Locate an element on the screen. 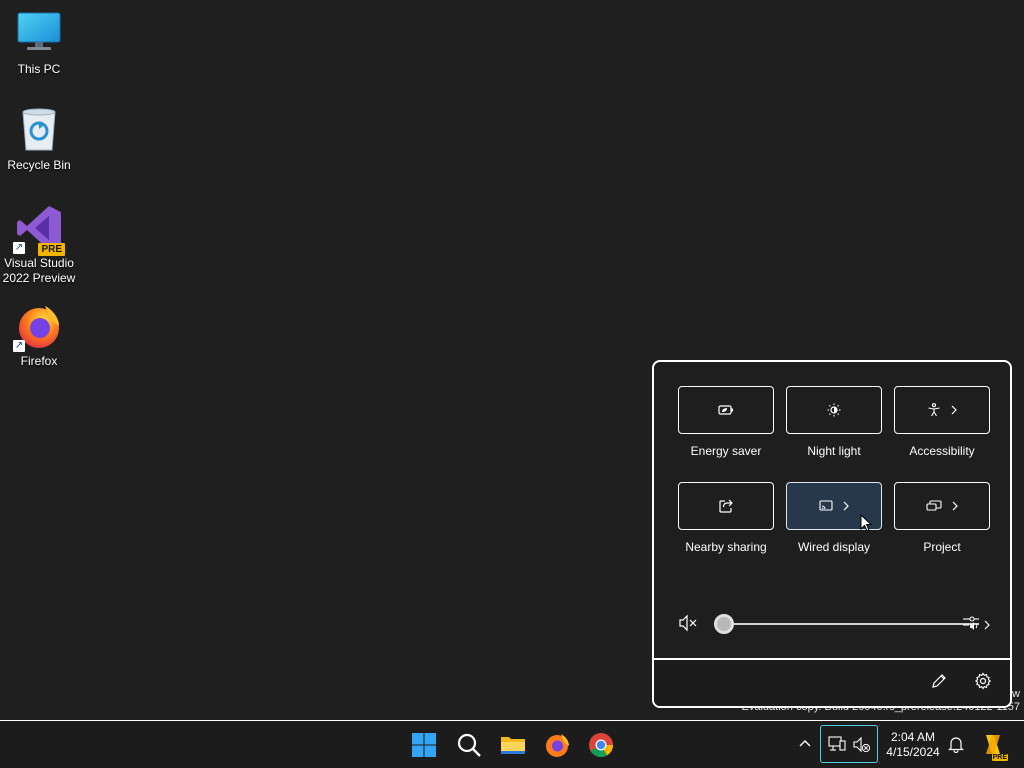 The width and height of the screenshot is (1024, 768). desktop-icon-this-pc: This PC is located at coordinates (39, 43).